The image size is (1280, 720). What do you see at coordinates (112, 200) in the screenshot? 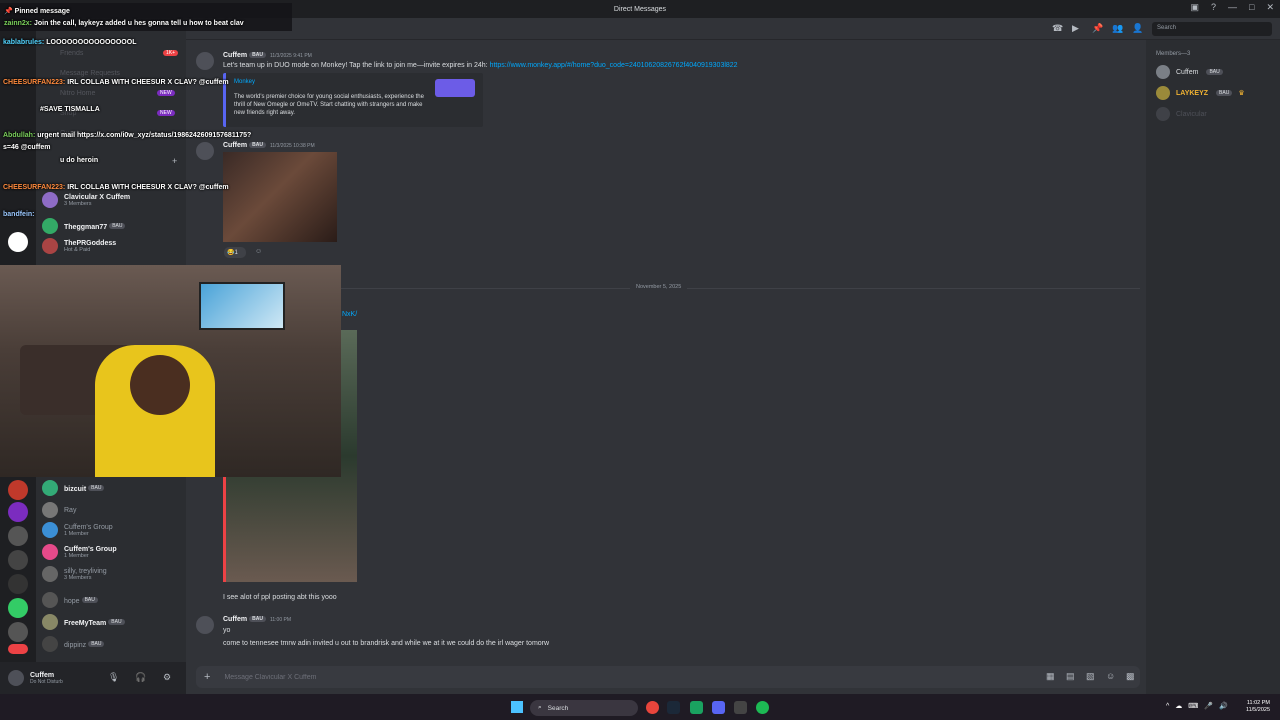
I see `dm-item: Clavicular X Cuffem 3 Members` at bounding box center [112, 200].